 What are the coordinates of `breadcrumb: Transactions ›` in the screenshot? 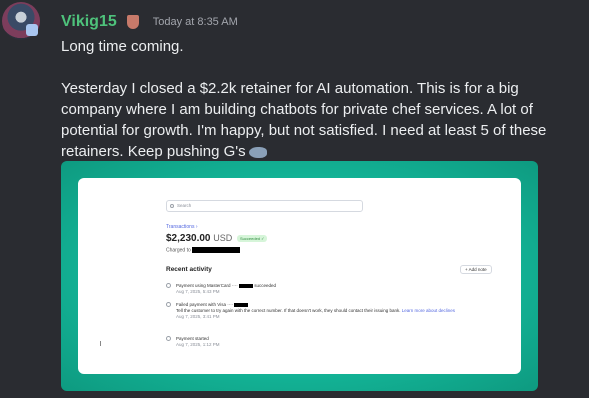 It's located at (182, 227).